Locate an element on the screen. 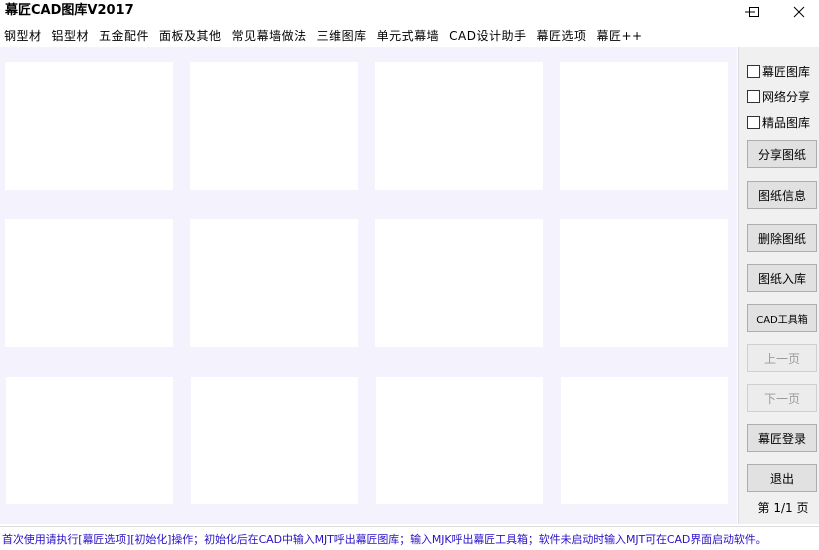 The height and width of the screenshot is (550, 819). maximize-icon is located at coordinates (754, 12).